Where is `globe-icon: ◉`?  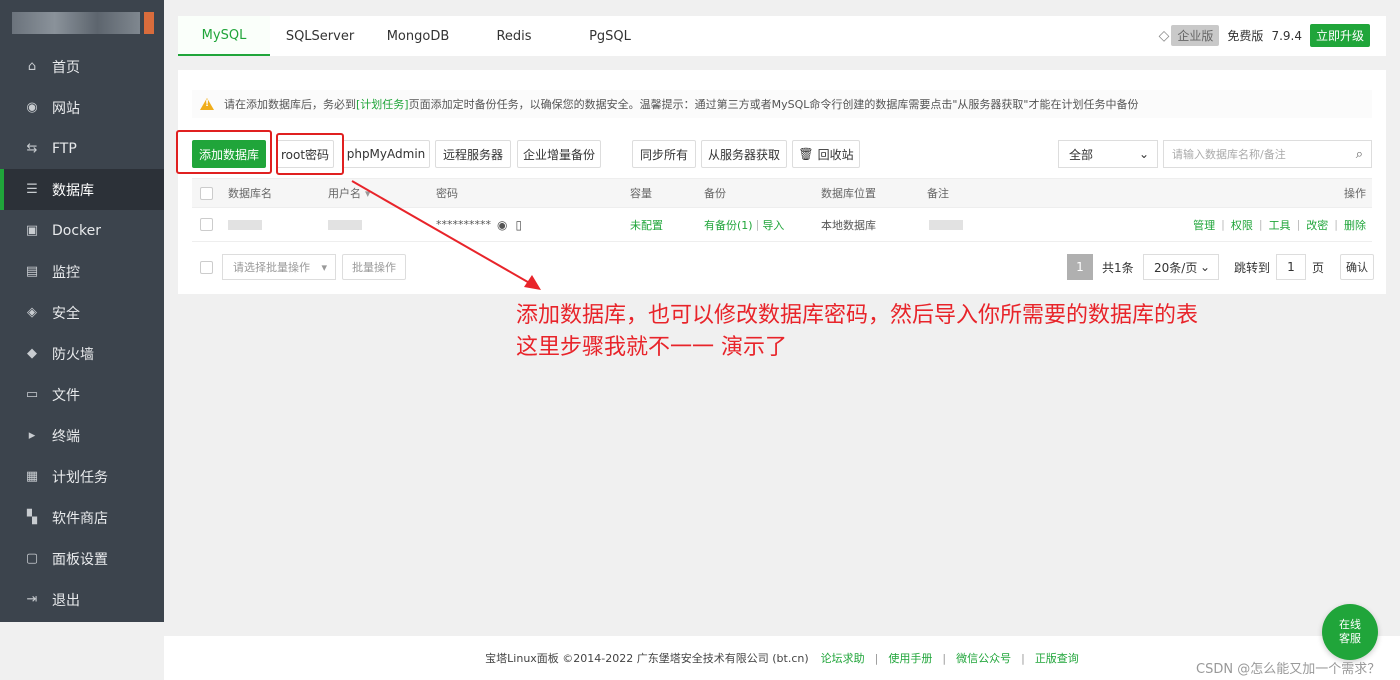 globe-icon: ◉ is located at coordinates (32, 107).